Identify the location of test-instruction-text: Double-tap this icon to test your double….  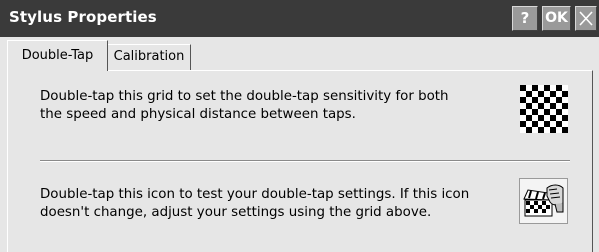
(255, 203).